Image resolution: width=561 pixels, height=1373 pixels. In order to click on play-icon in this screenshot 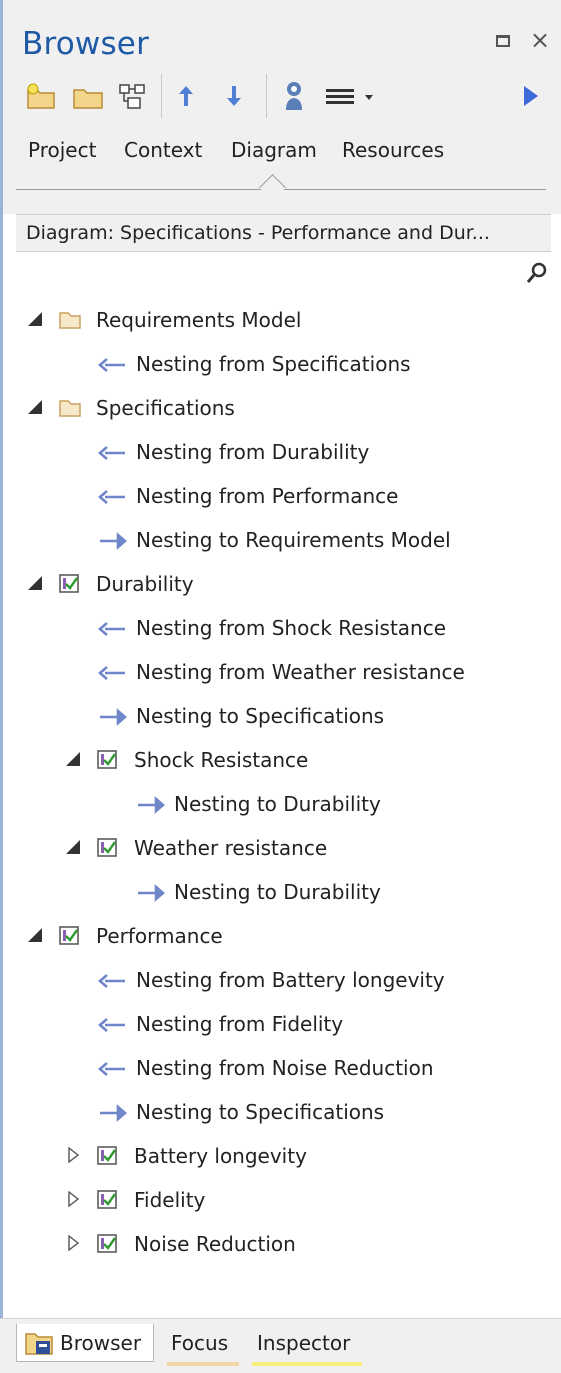, I will do `click(531, 96)`.